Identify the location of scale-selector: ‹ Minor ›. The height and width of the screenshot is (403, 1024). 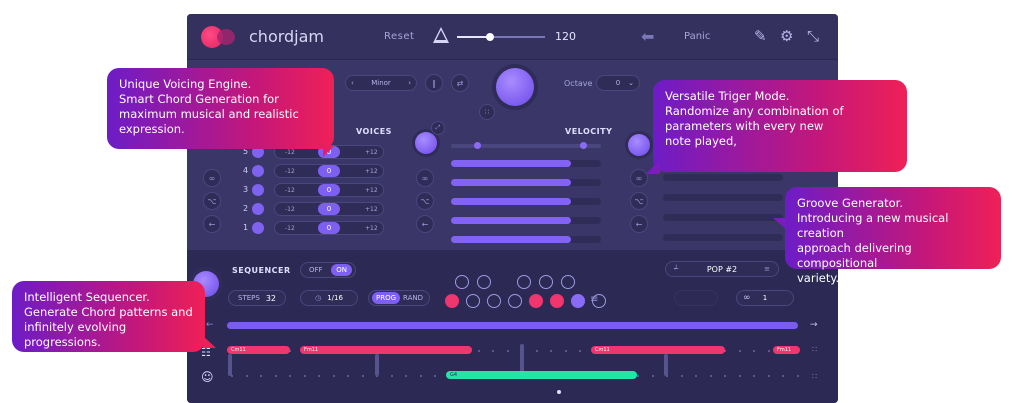
(381, 83).